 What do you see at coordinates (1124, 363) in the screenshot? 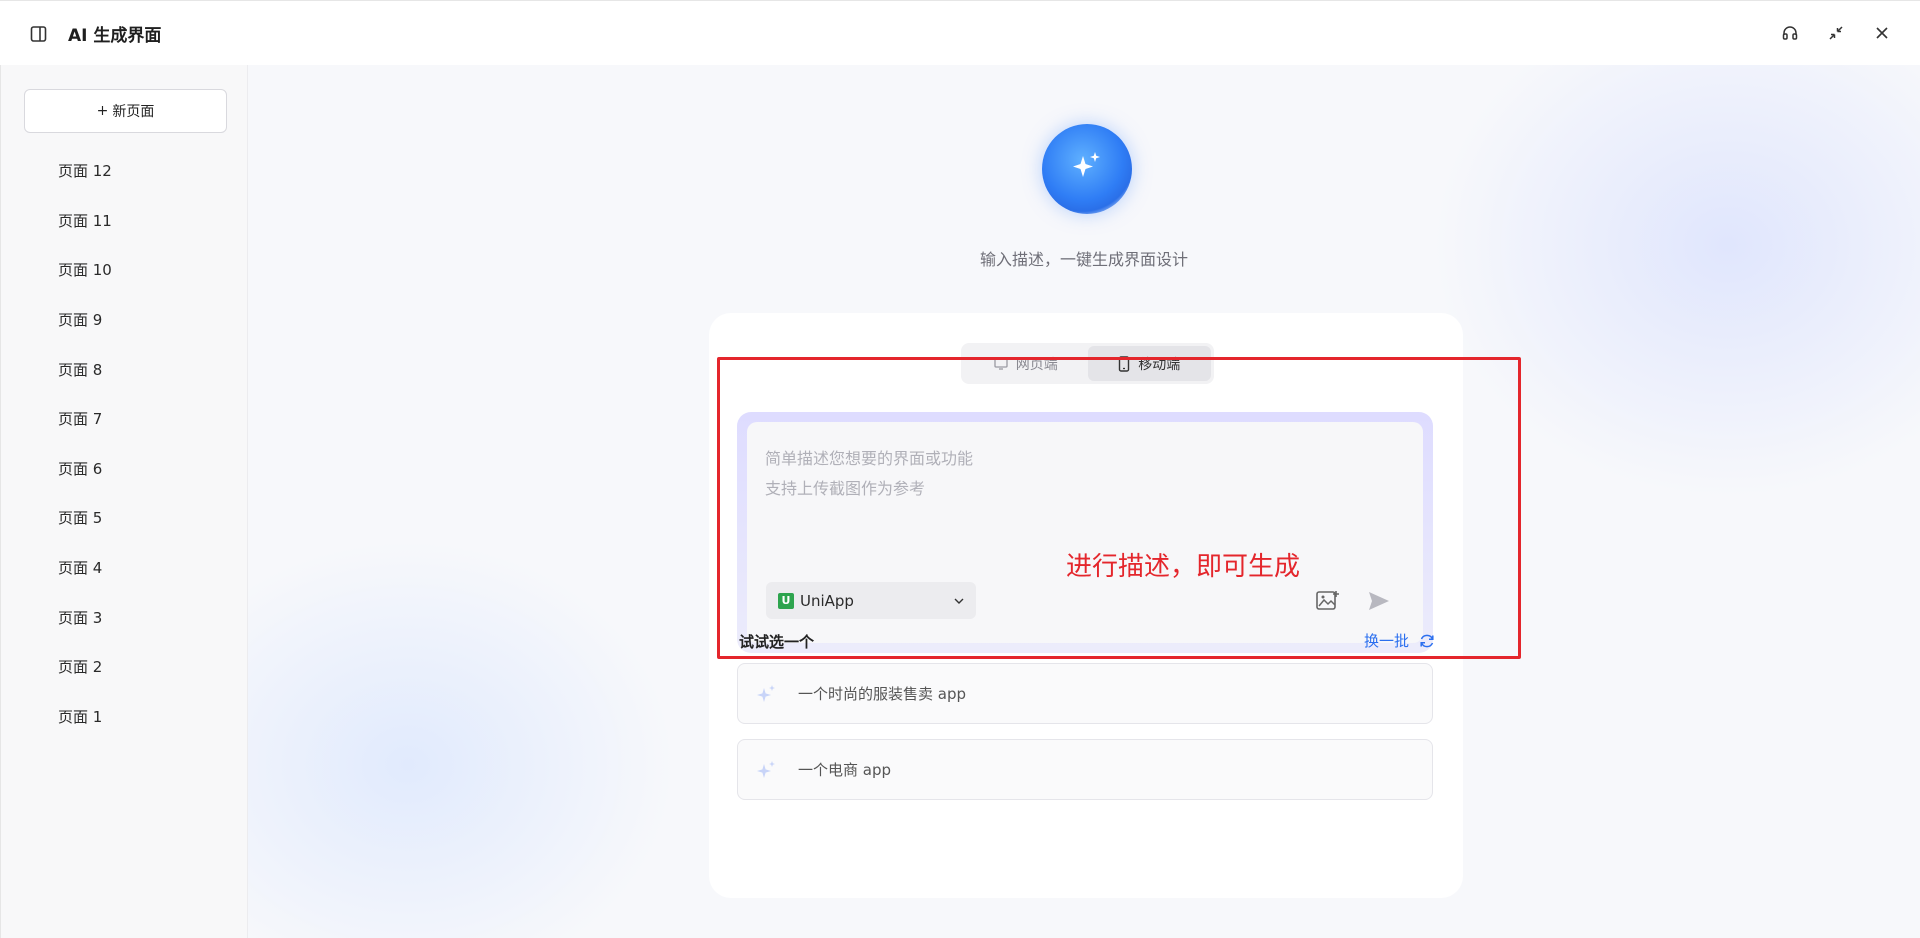
I see `mobile-icon` at bounding box center [1124, 363].